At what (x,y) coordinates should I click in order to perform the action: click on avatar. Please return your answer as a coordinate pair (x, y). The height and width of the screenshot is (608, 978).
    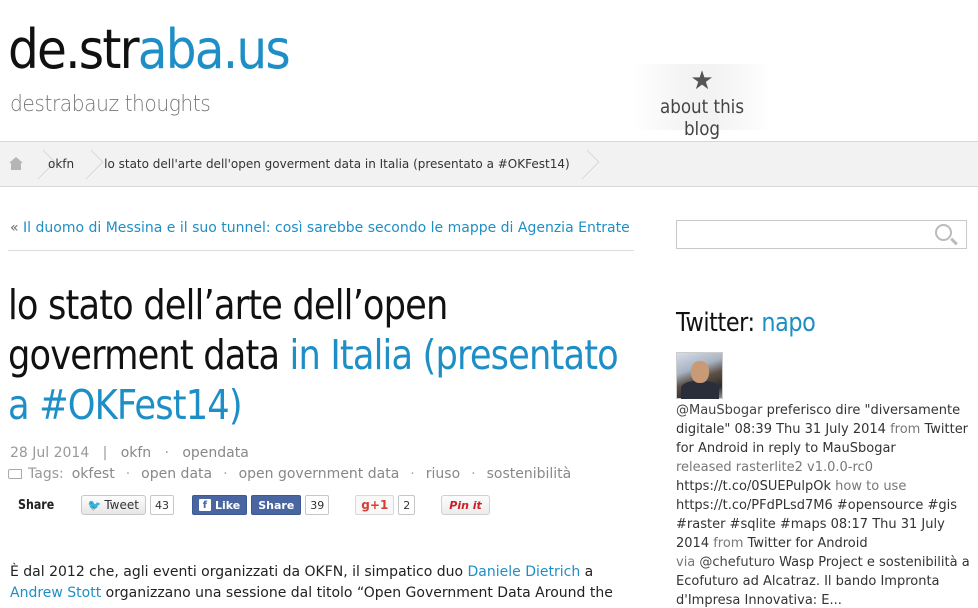
    Looking at the image, I should click on (699, 375).